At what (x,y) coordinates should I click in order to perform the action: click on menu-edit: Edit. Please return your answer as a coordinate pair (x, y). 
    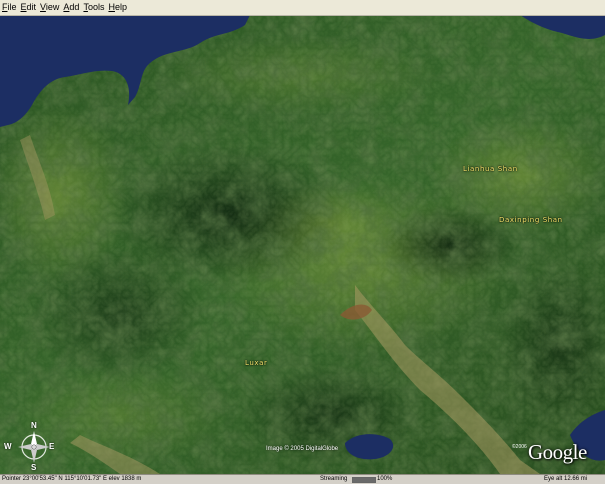
    Looking at the image, I should click on (29, 7).